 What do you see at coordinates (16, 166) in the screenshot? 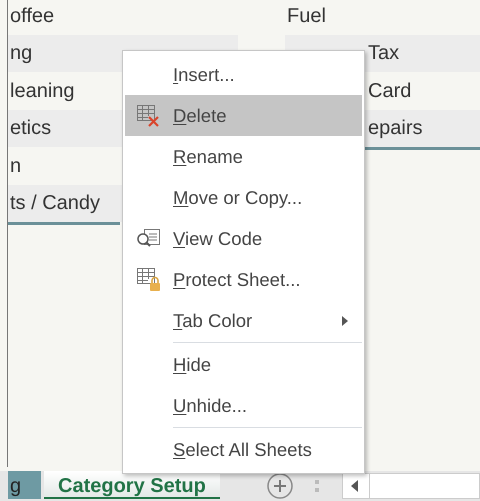
I see `table-cell-text: n` at bounding box center [16, 166].